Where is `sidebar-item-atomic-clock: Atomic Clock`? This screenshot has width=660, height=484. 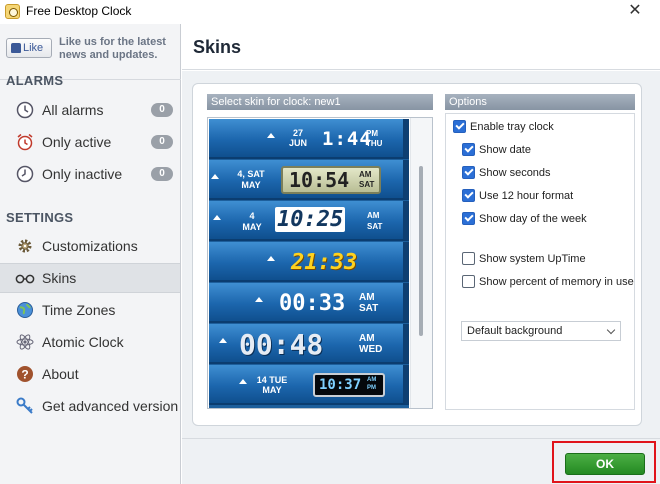
sidebar-item-atomic-clock: Atomic Clock is located at coordinates (90, 342).